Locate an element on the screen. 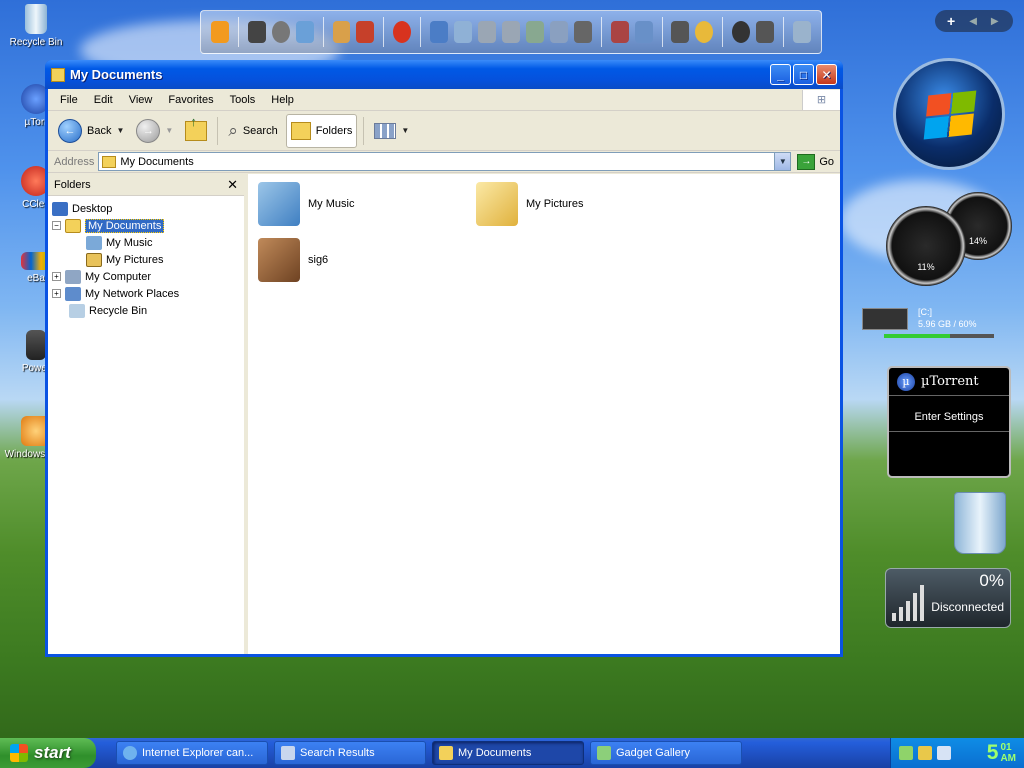 Image resolution: width=1024 pixels, height=768 pixels. brush-icon is located at coordinates (619, 32).